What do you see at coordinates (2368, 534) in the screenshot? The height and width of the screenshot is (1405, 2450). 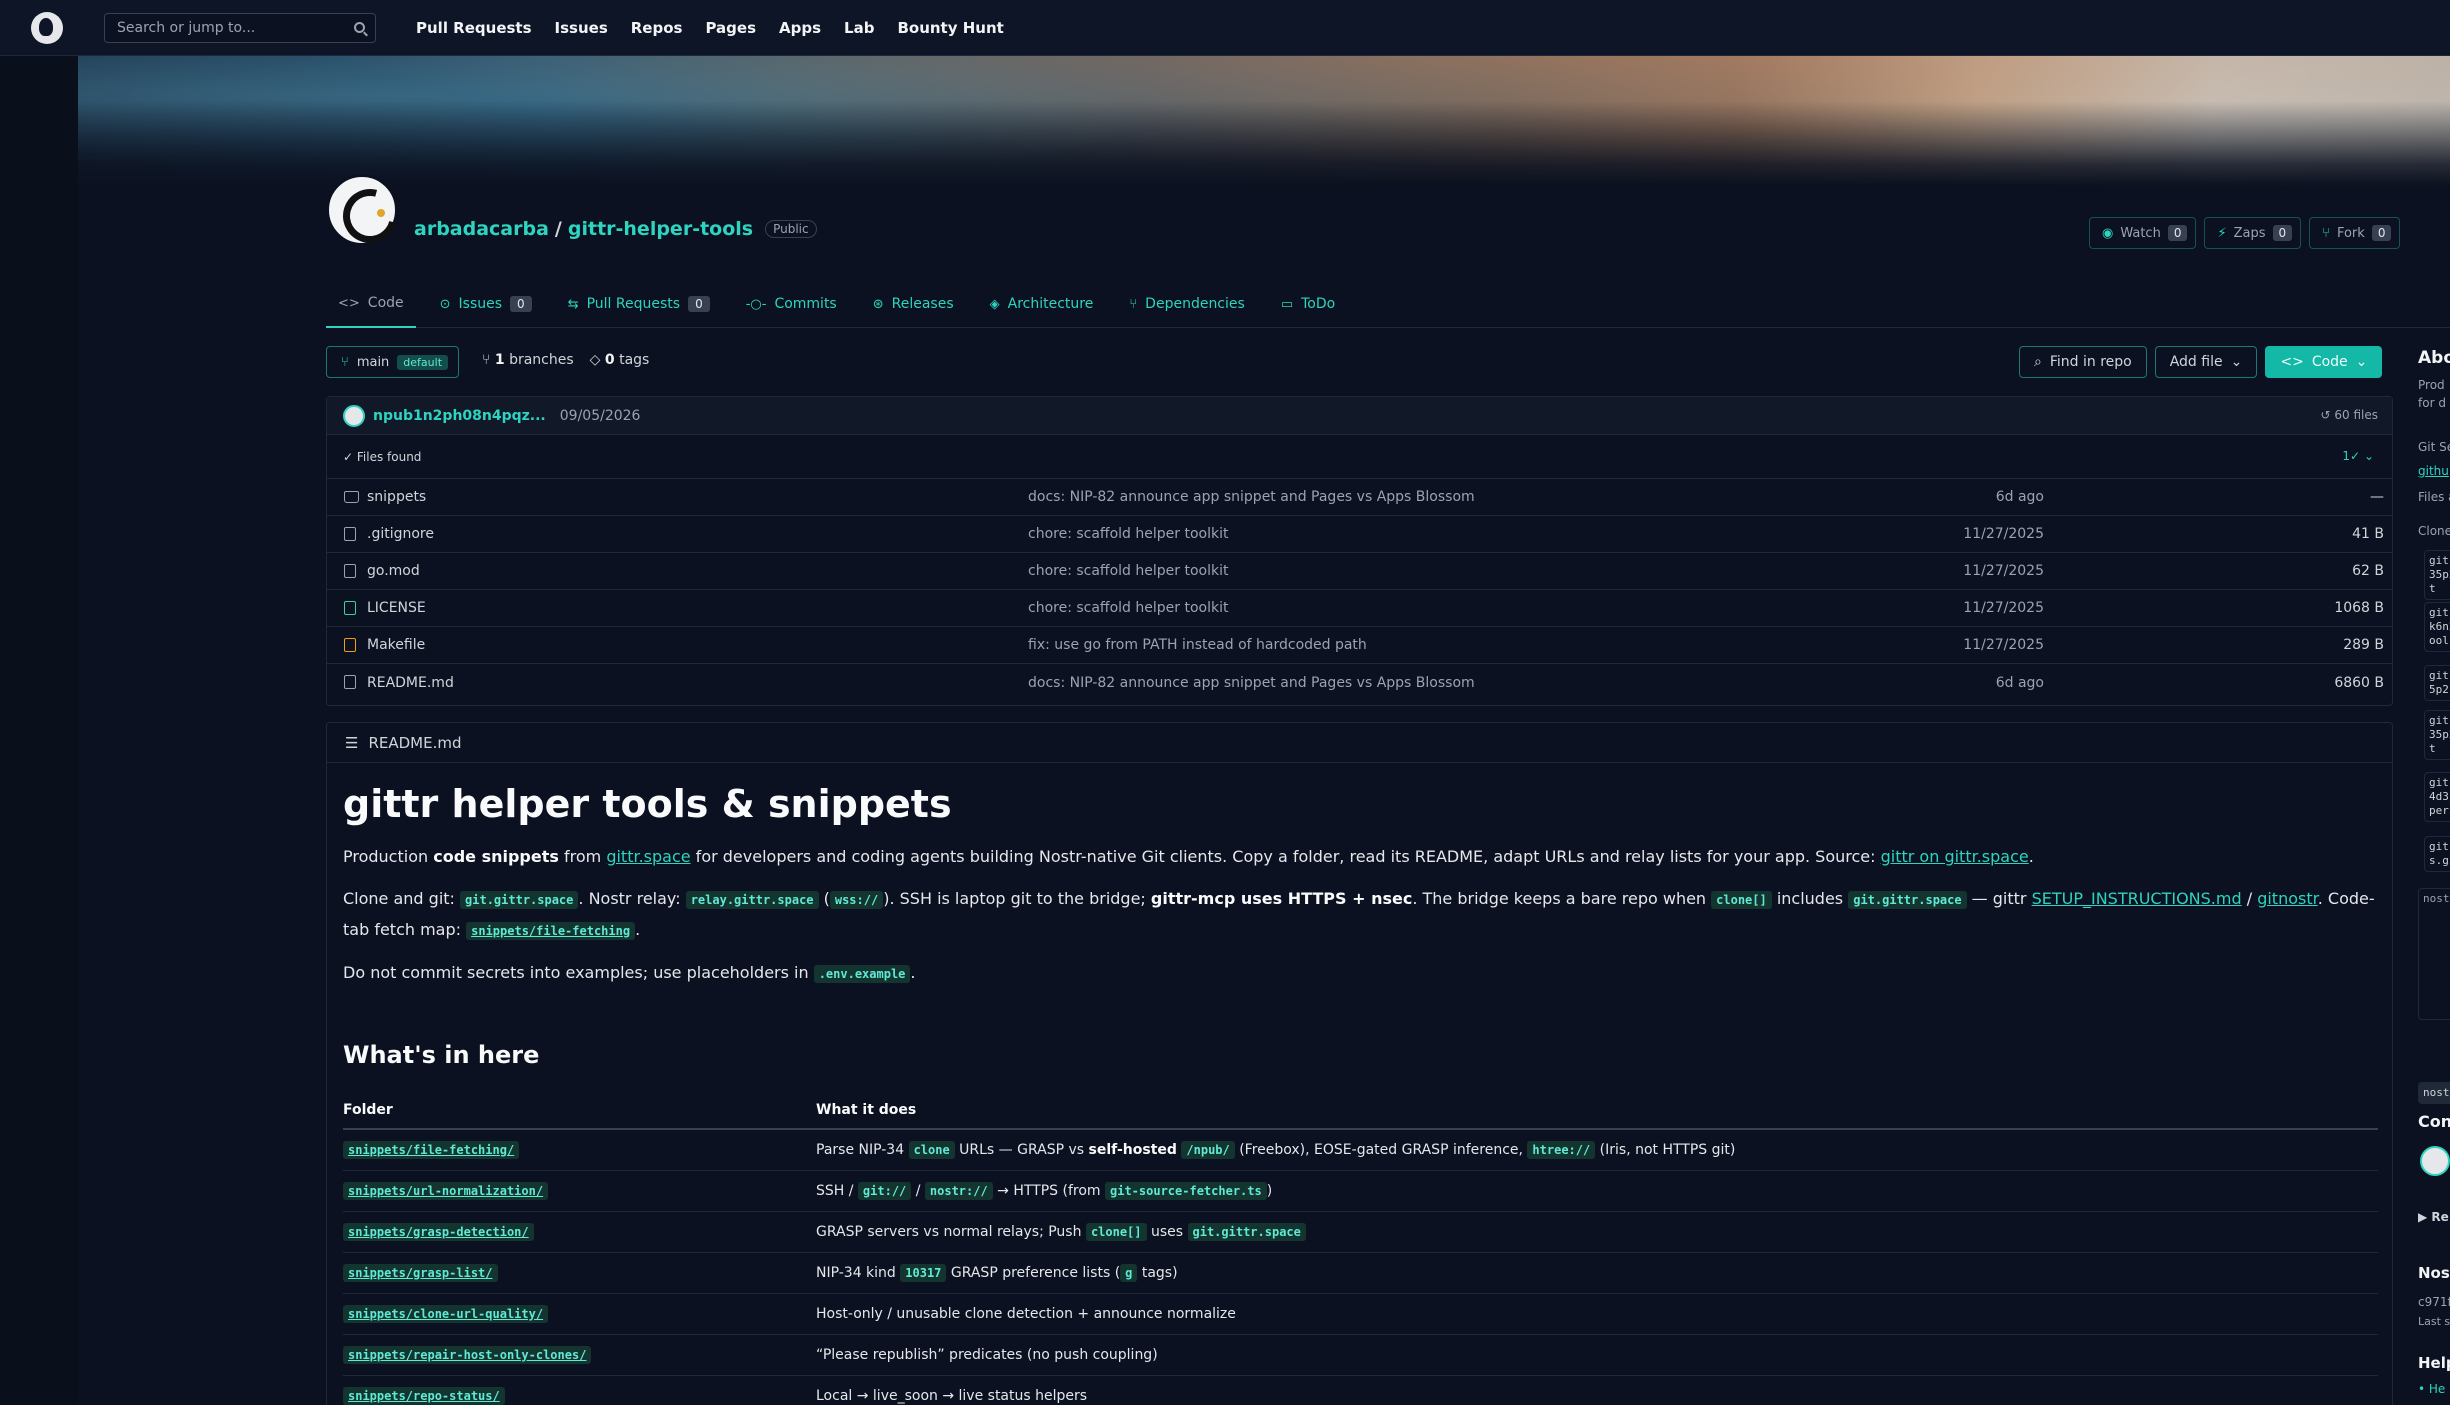 I see `file-size: 41 B` at bounding box center [2368, 534].